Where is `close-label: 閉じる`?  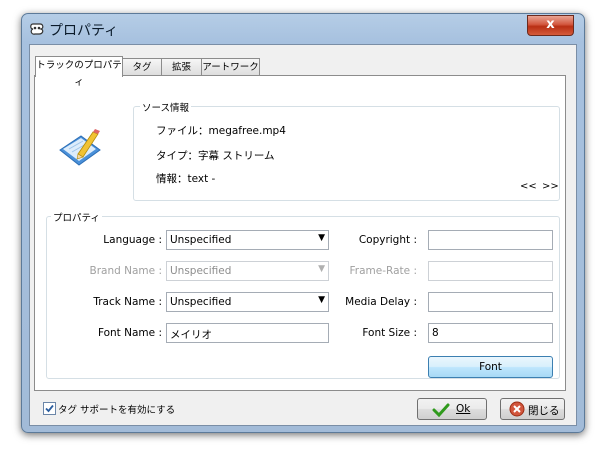 close-label: 閉じる is located at coordinates (544, 411).